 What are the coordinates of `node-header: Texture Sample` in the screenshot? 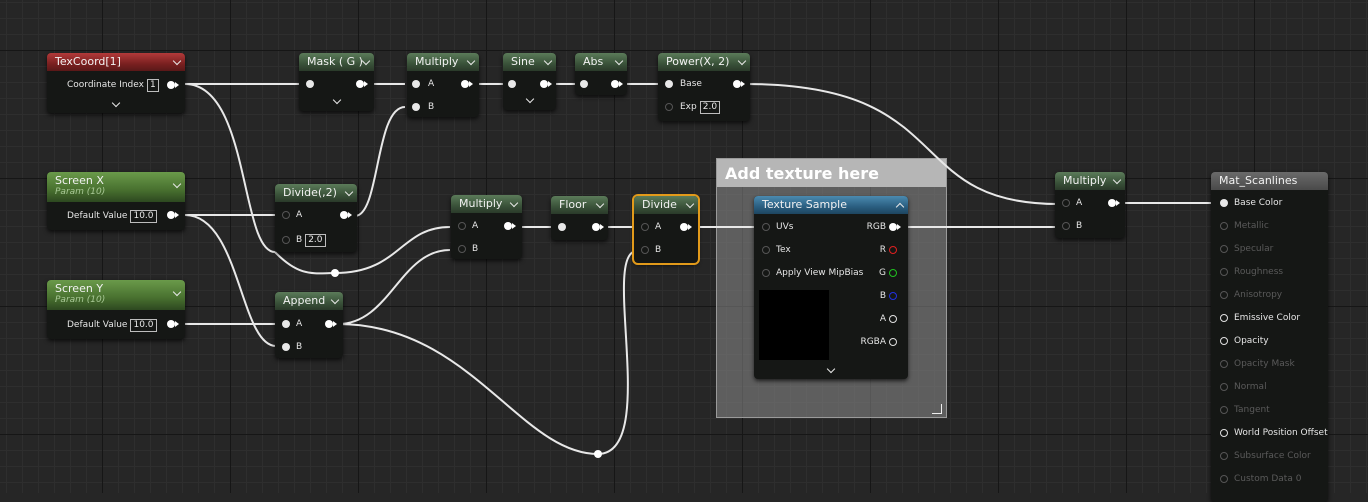 It's located at (831, 205).